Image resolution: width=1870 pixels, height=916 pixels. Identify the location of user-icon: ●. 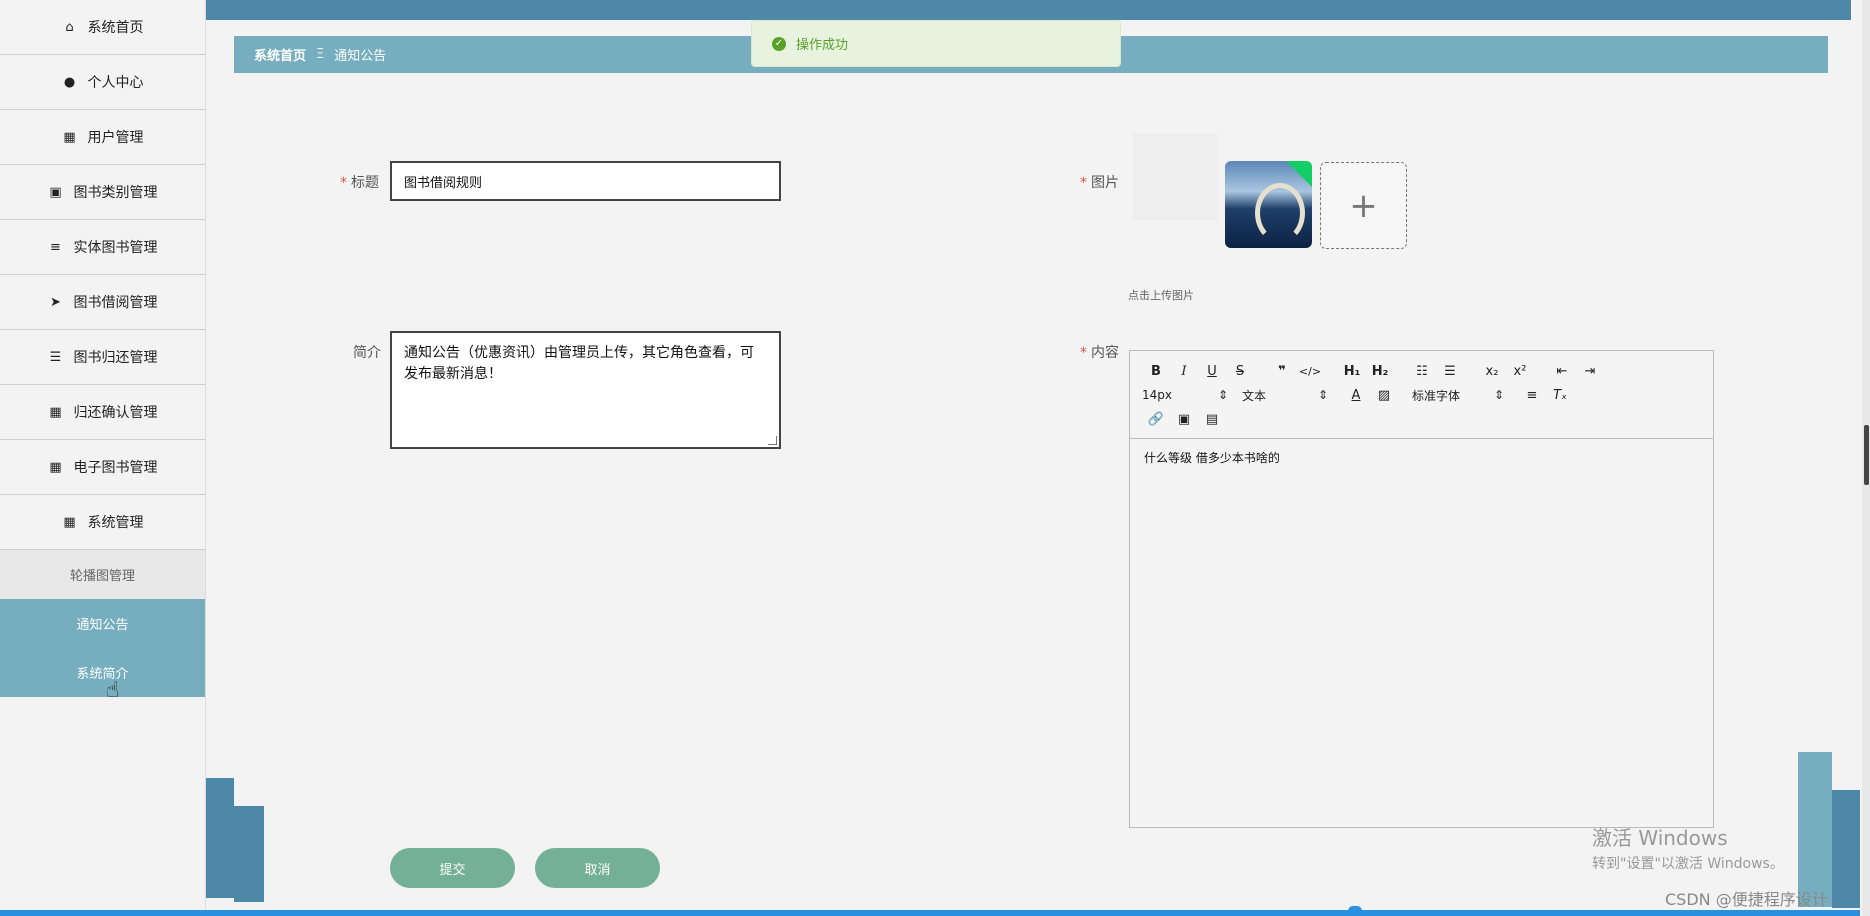
(69, 82).